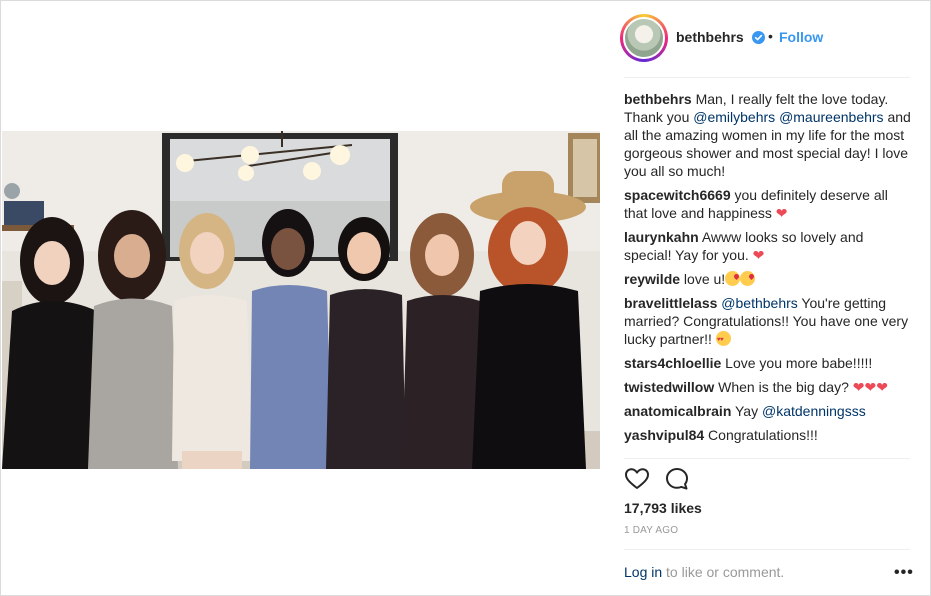 The width and height of the screenshot is (931, 596). Describe the element at coordinates (651, 530) in the screenshot. I see `post-timestamp: 1 DAY AGO` at that location.